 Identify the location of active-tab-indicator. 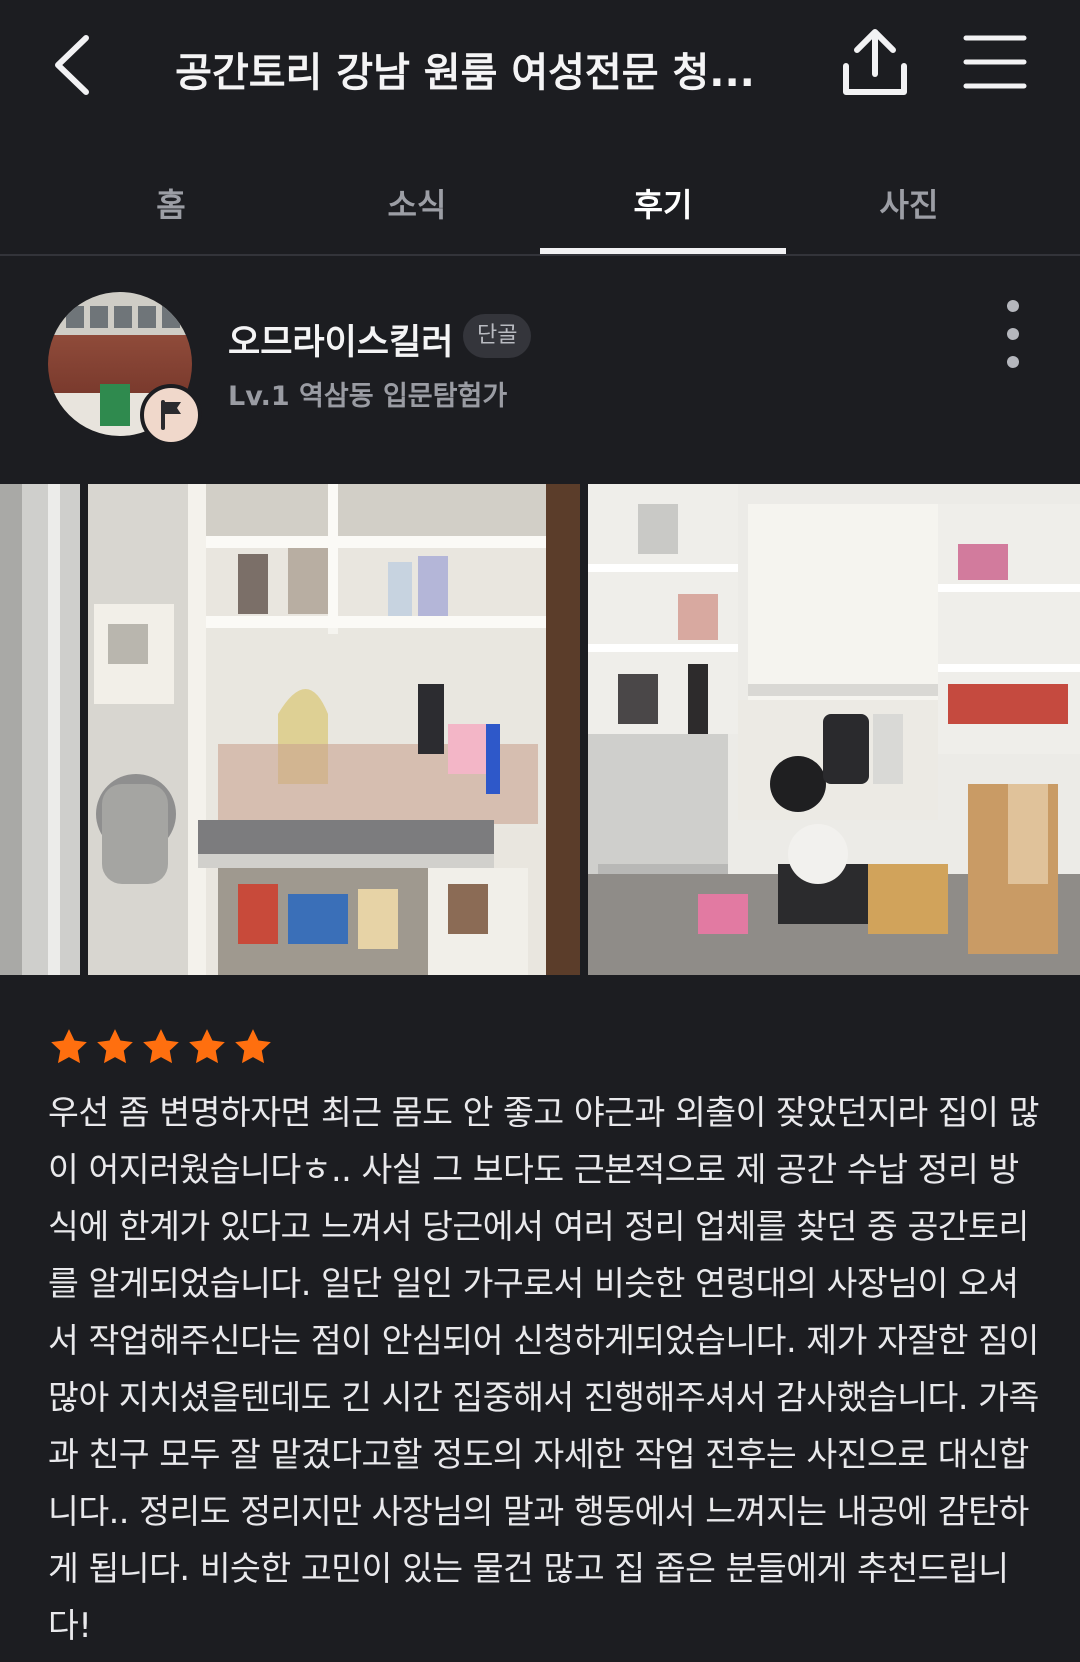
(663, 251).